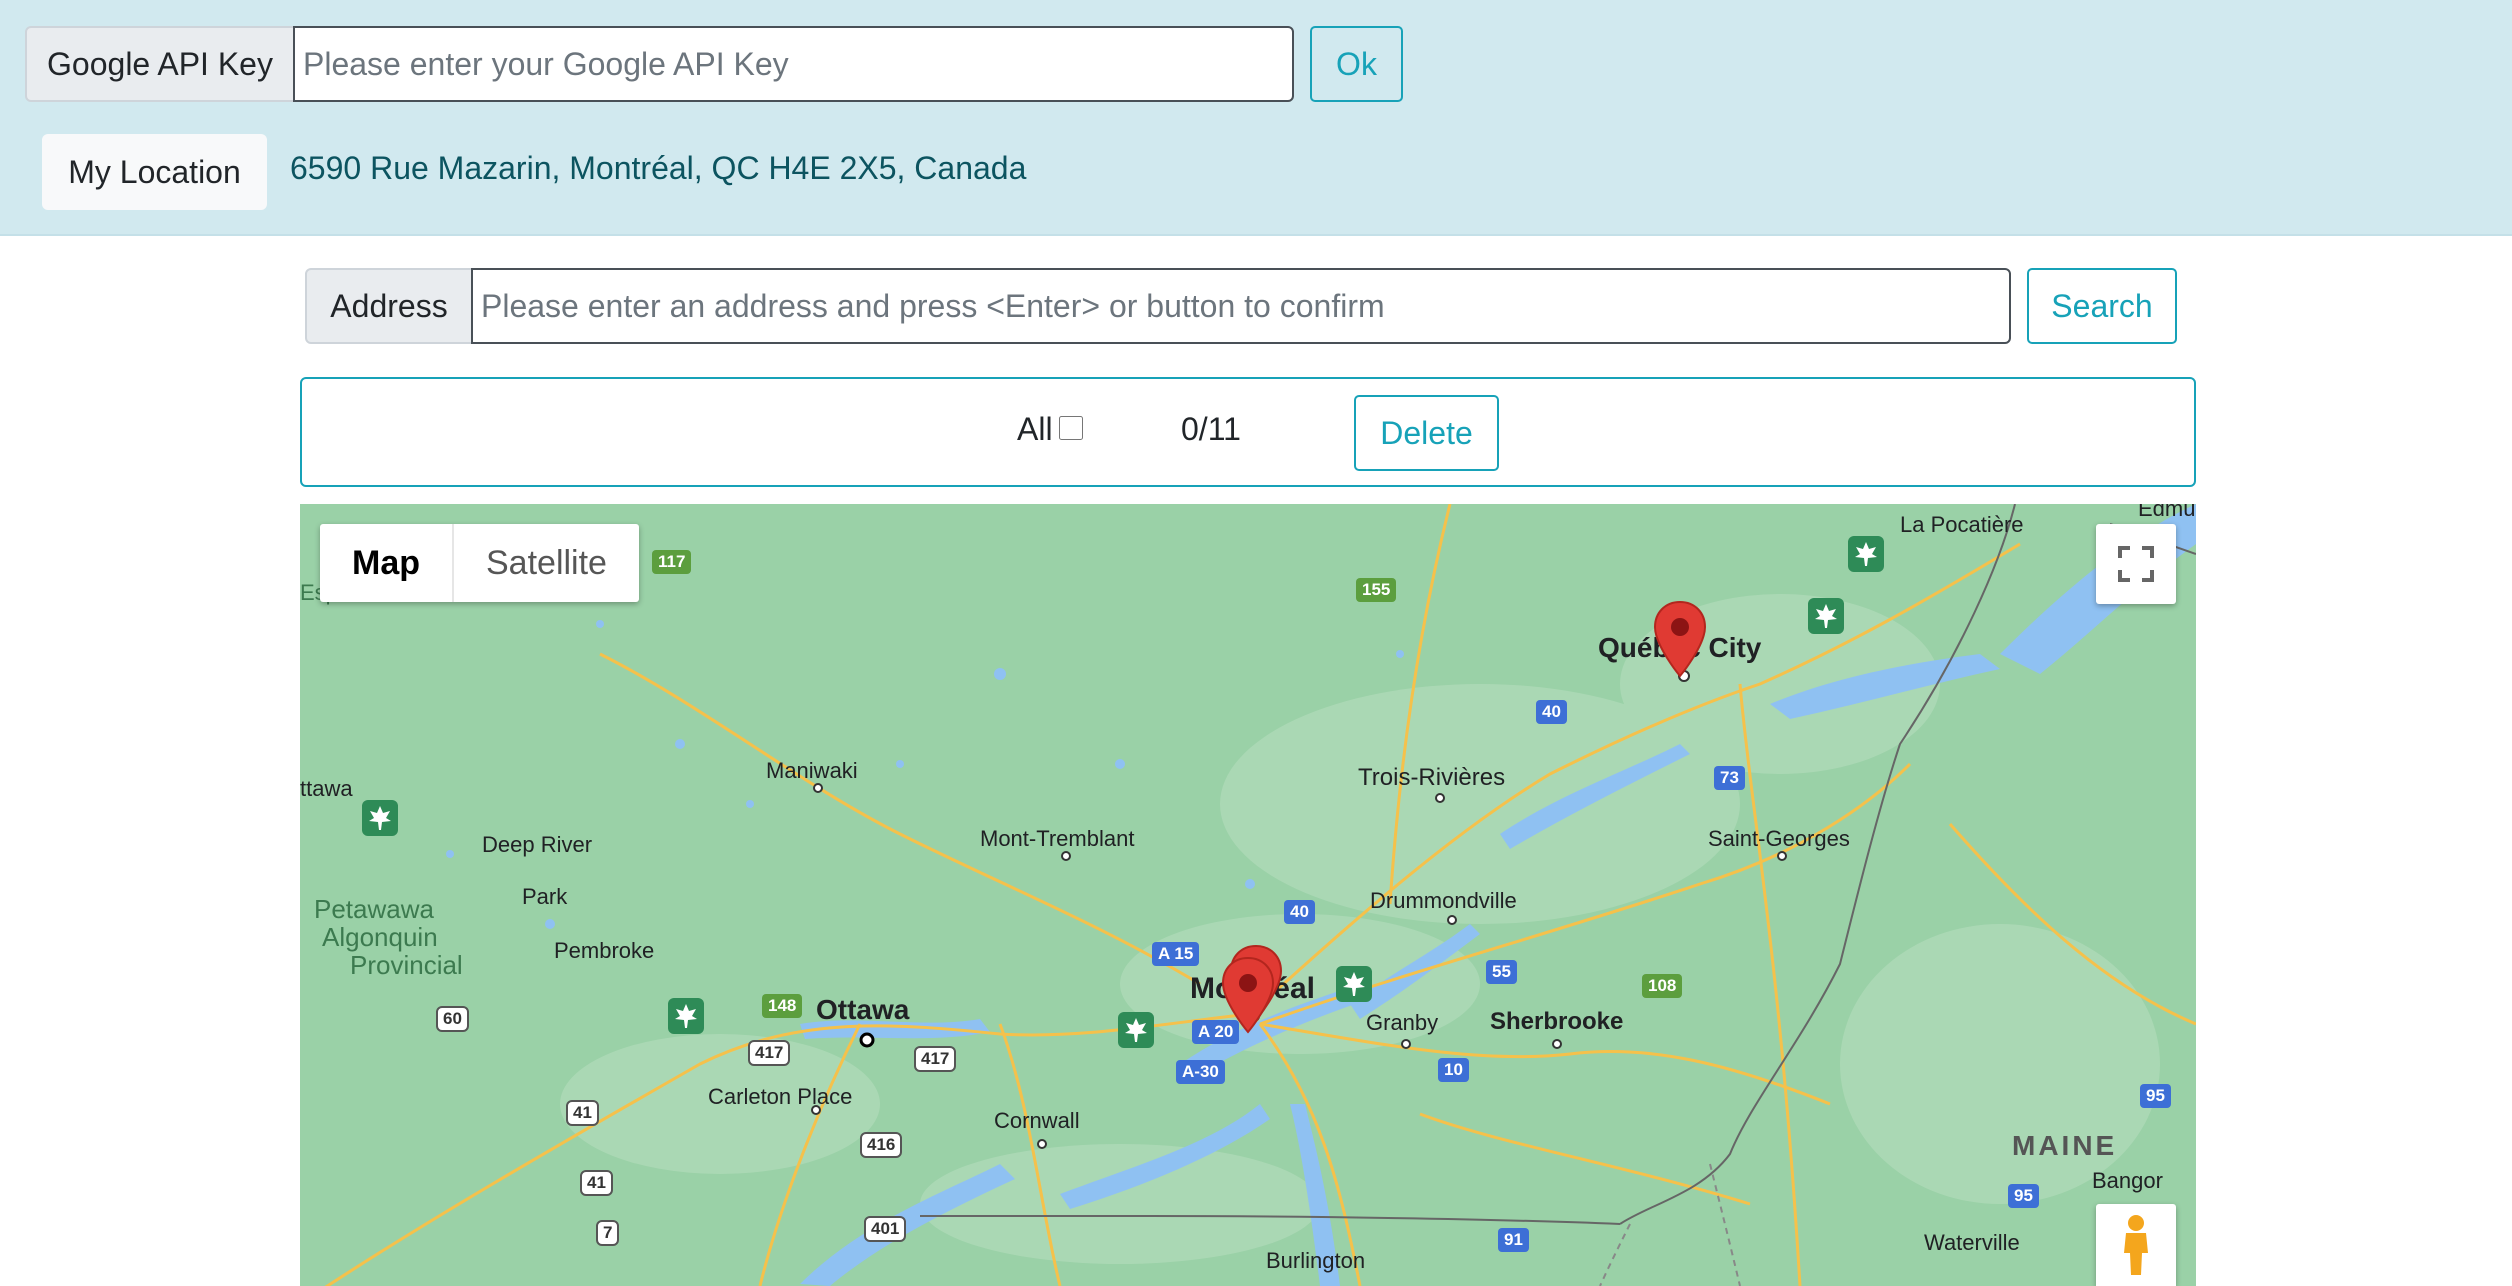 Image resolution: width=2512 pixels, height=1286 pixels. Describe the element at coordinates (154, 172) in the screenshot. I see `my-location-button: My Location` at that location.